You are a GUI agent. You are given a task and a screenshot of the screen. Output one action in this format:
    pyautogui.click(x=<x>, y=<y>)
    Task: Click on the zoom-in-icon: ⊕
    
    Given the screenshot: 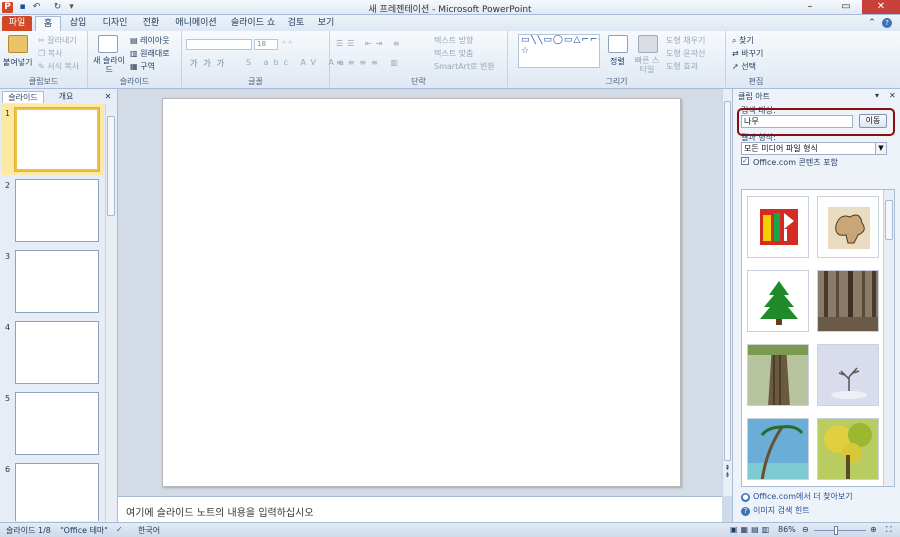 What is the action you would take?
    pyautogui.click(x=873, y=529)
    